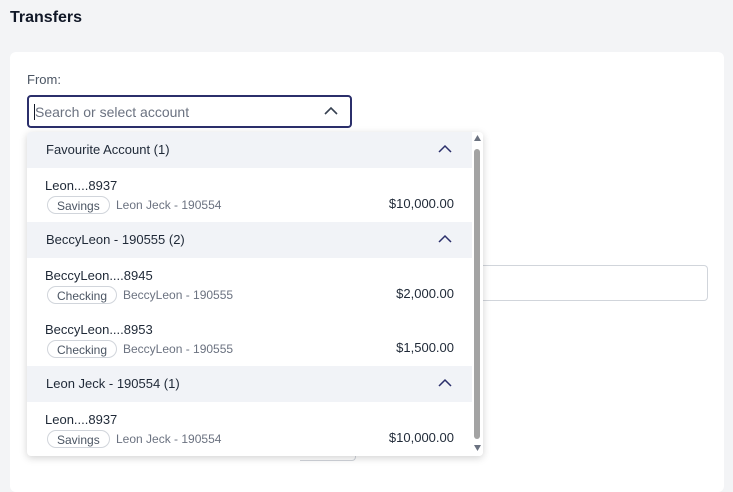 This screenshot has height=492, width=733. Describe the element at coordinates (34, 112) in the screenshot. I see `text-cursor` at that location.